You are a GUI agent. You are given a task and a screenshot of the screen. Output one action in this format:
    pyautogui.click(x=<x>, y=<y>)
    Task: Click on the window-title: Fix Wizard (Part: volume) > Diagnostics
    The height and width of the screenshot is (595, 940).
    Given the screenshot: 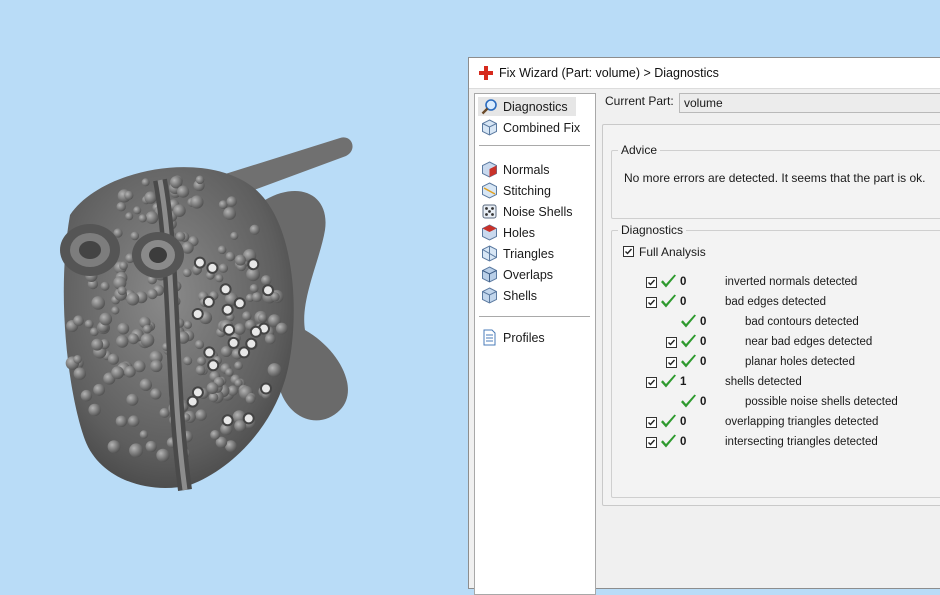 What is the action you would take?
    pyautogui.click(x=609, y=73)
    